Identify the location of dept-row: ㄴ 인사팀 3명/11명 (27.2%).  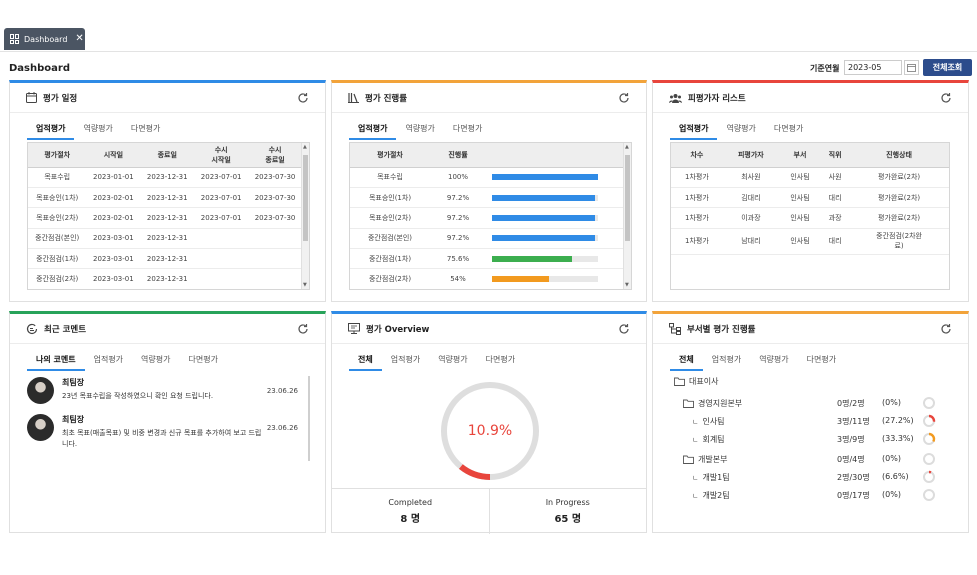
(810, 421).